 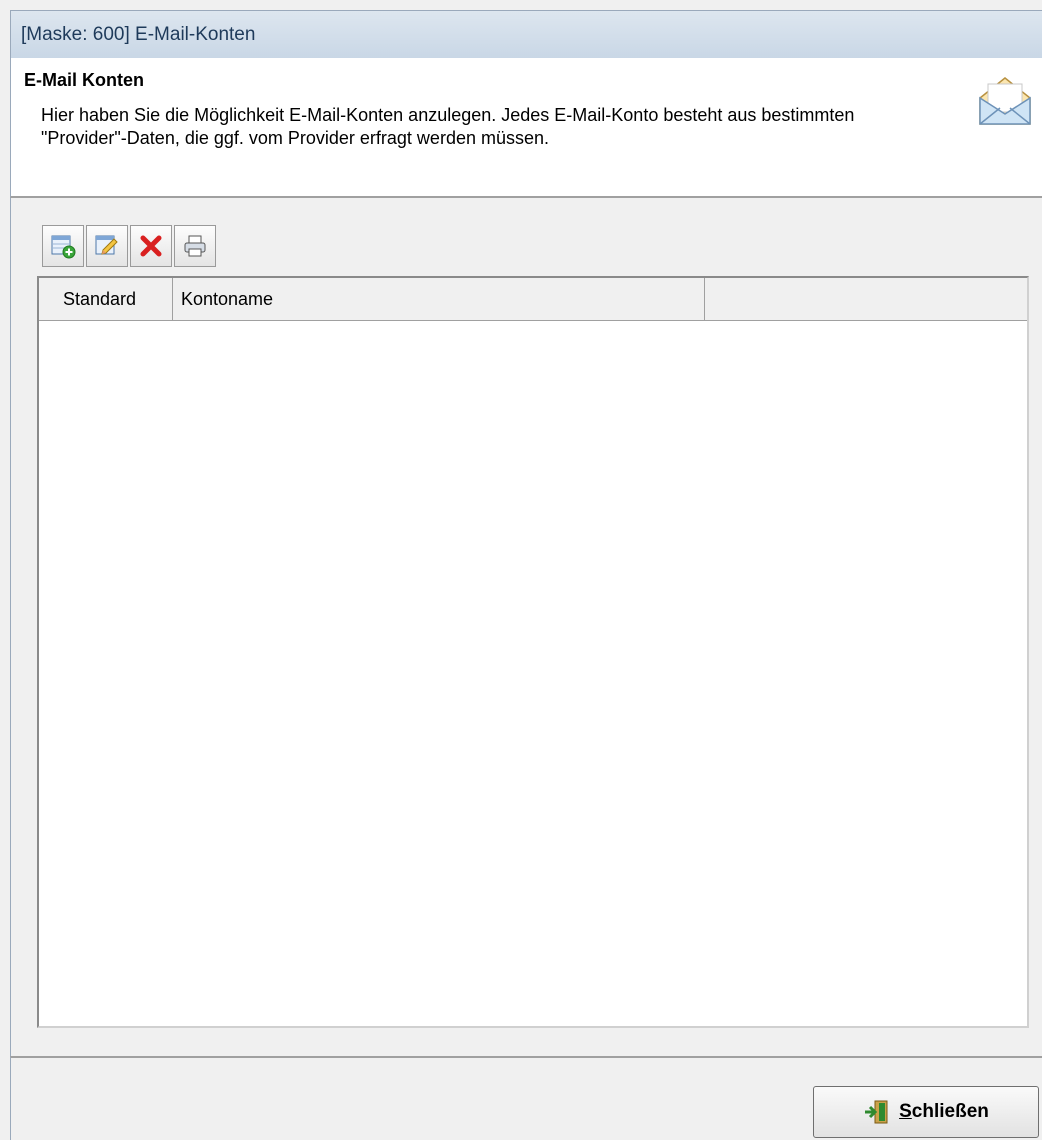 I want to click on edit-button, so click(x=107, y=246).